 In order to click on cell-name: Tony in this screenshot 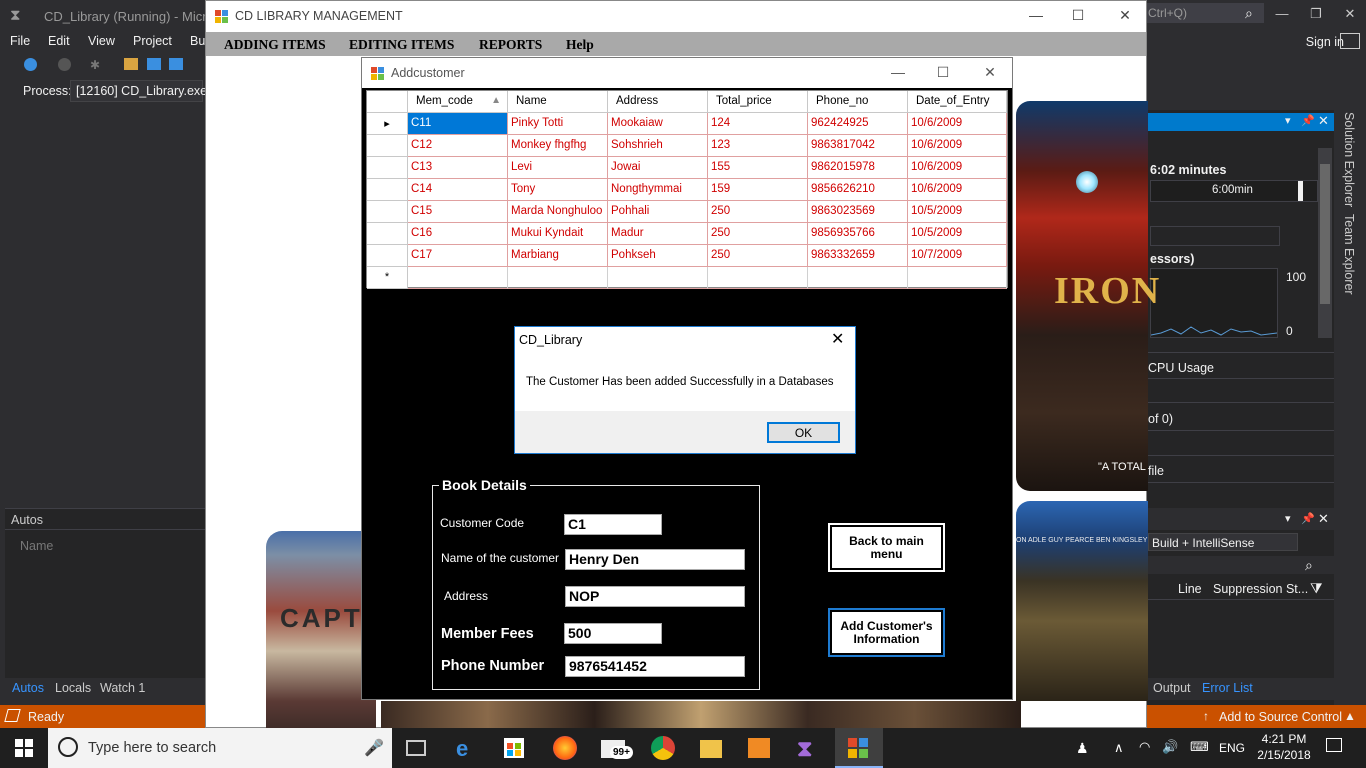, I will do `click(558, 190)`.